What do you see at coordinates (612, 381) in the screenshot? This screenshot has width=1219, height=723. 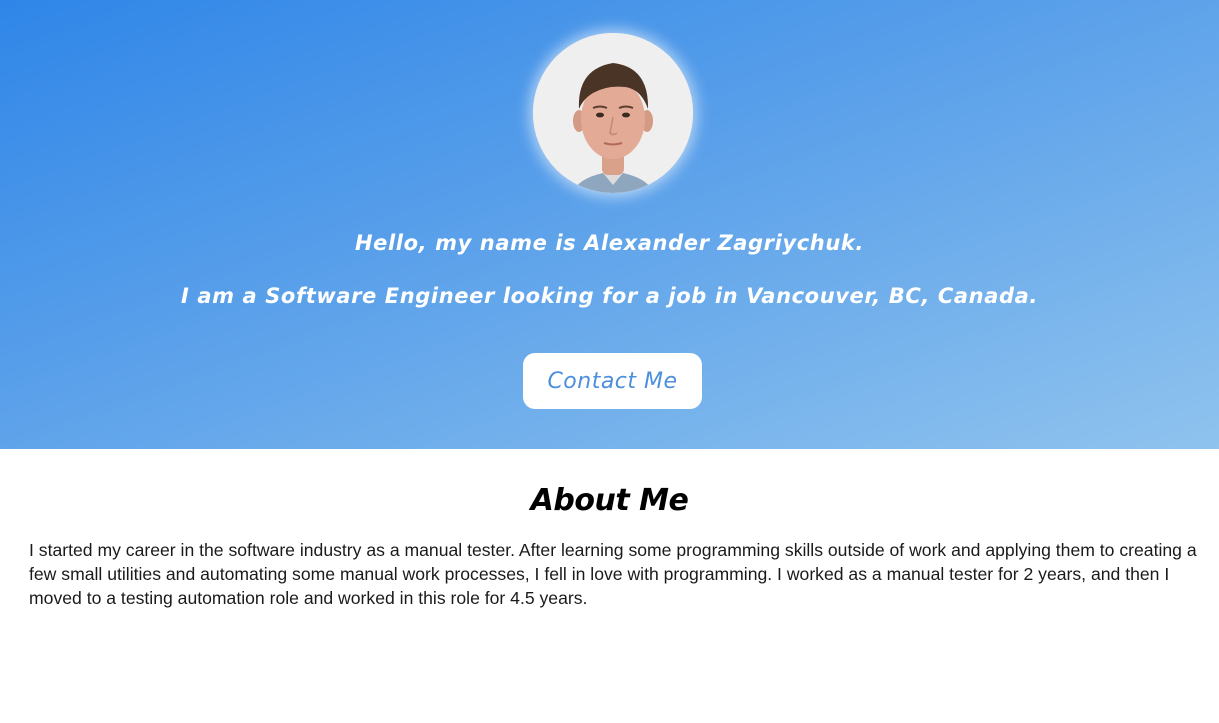 I see `contact-me-button: Contact Me` at bounding box center [612, 381].